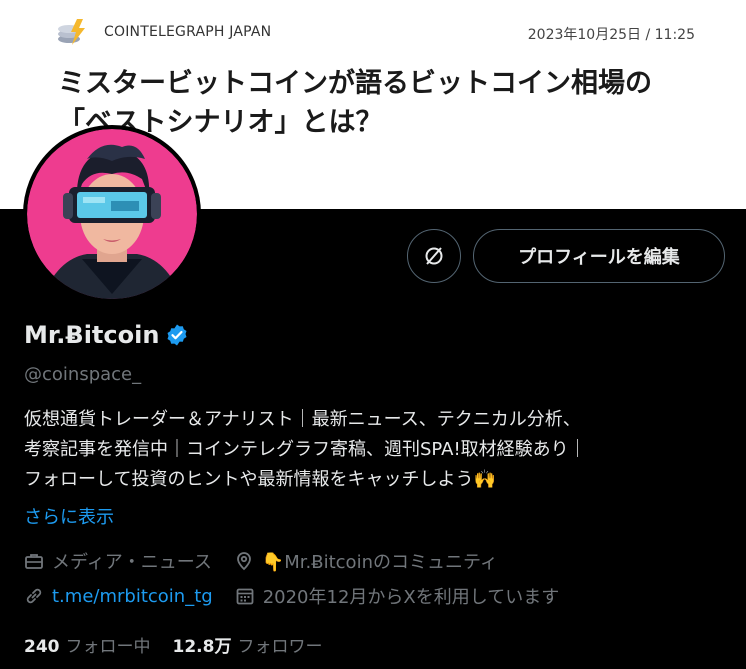  What do you see at coordinates (411, 597) in the screenshot?
I see `joined-text: 2020年12月からXを利用しています` at bounding box center [411, 597].